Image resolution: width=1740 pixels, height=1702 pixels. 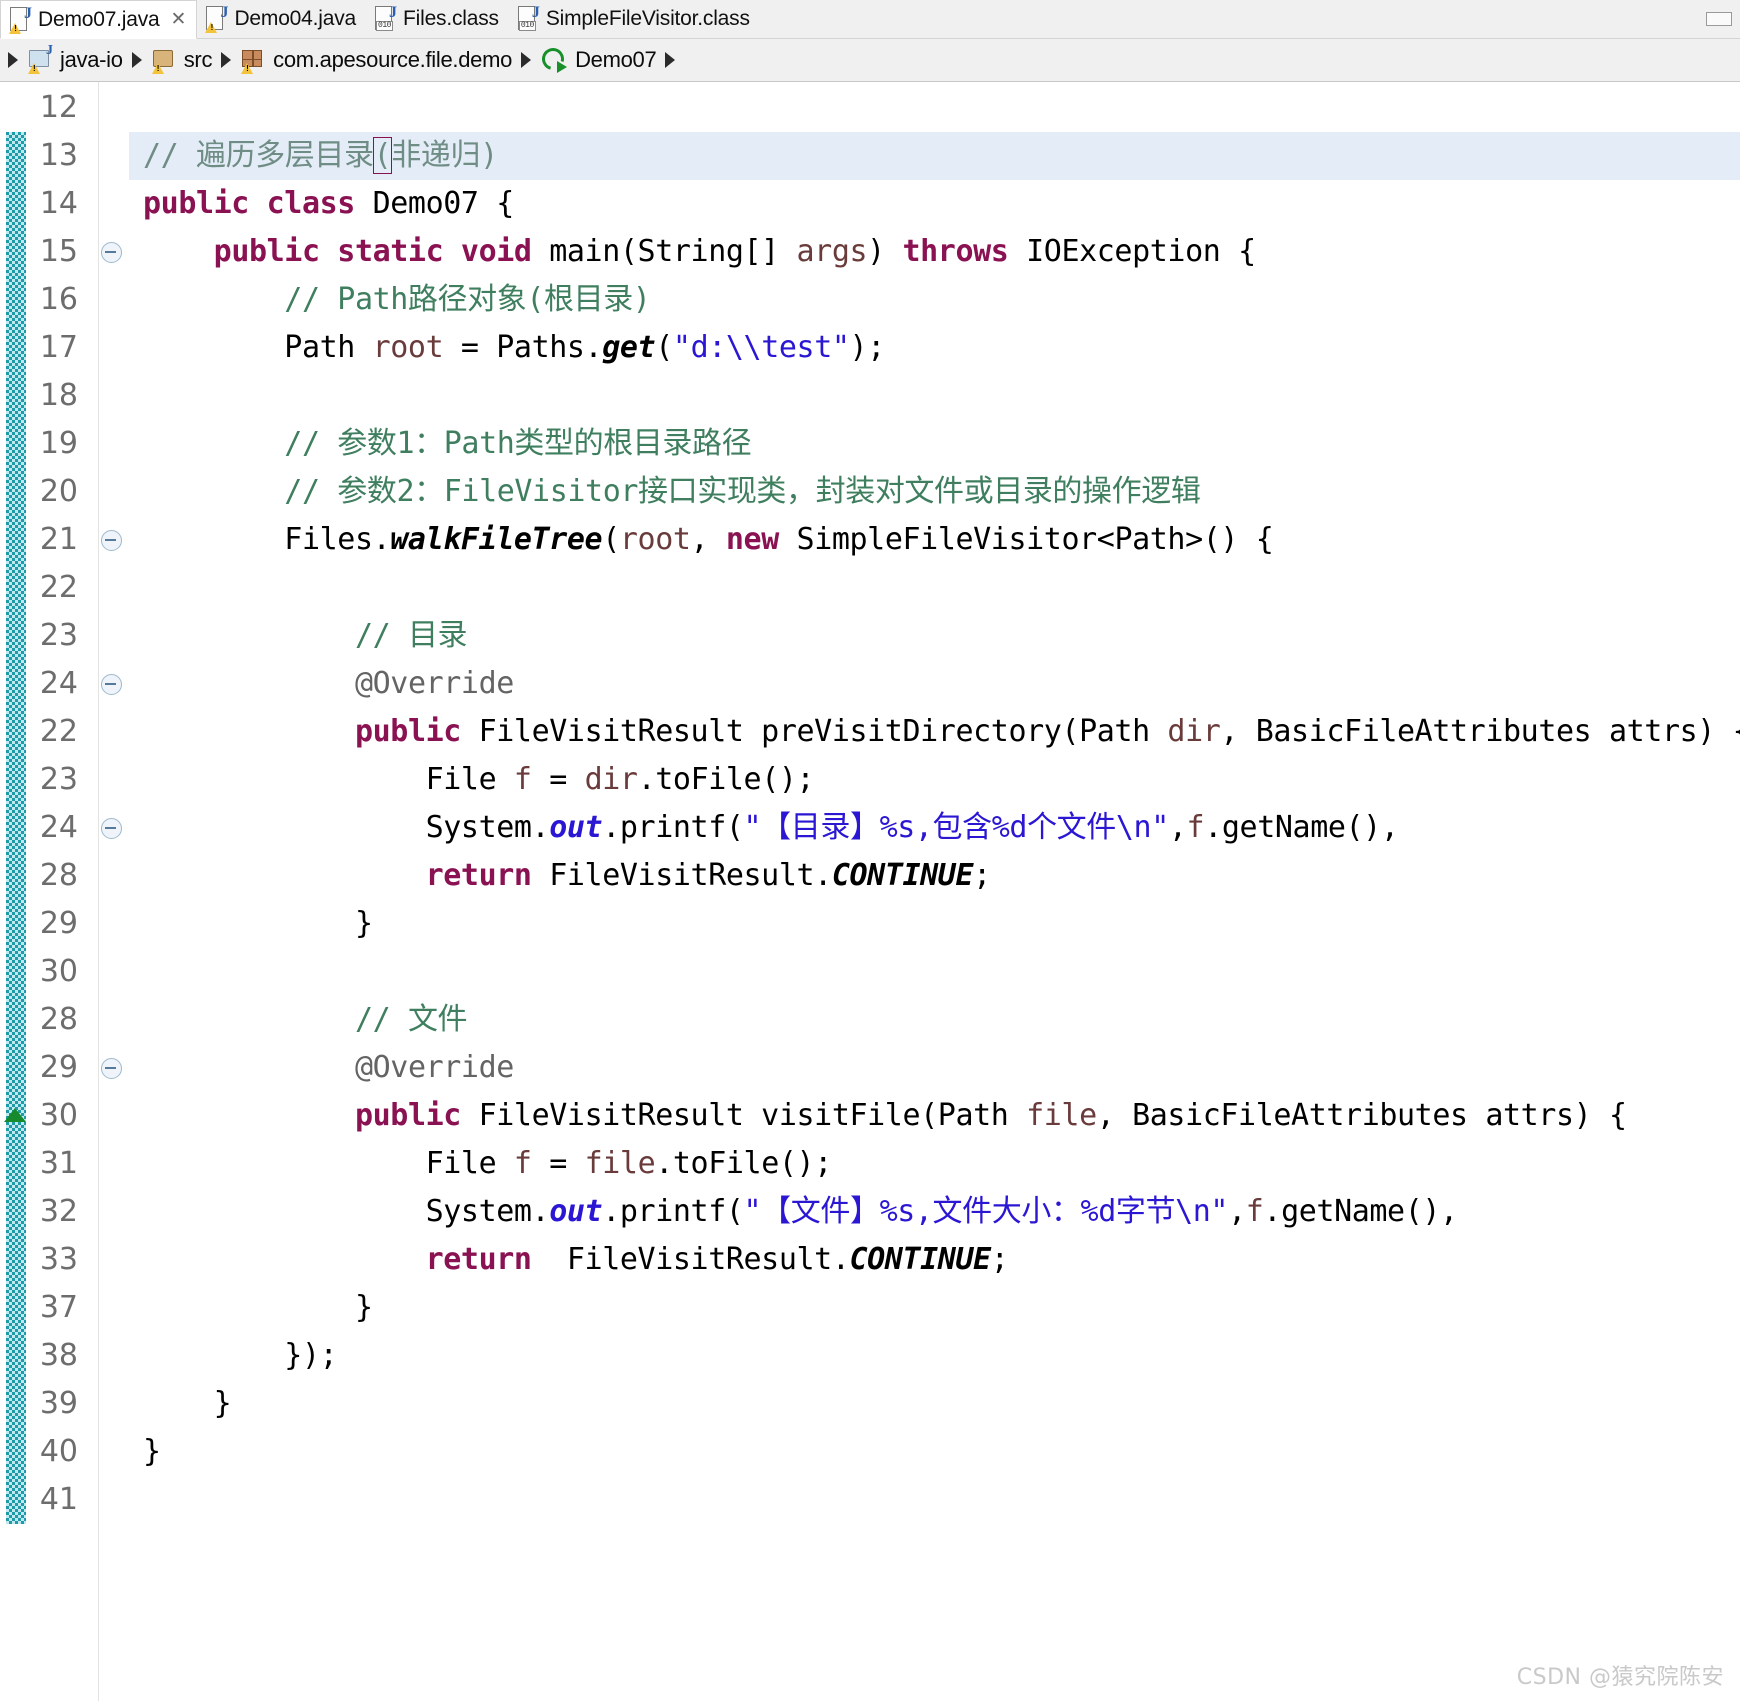 What do you see at coordinates (58, 1019) in the screenshot?
I see `line-number: 28` at bounding box center [58, 1019].